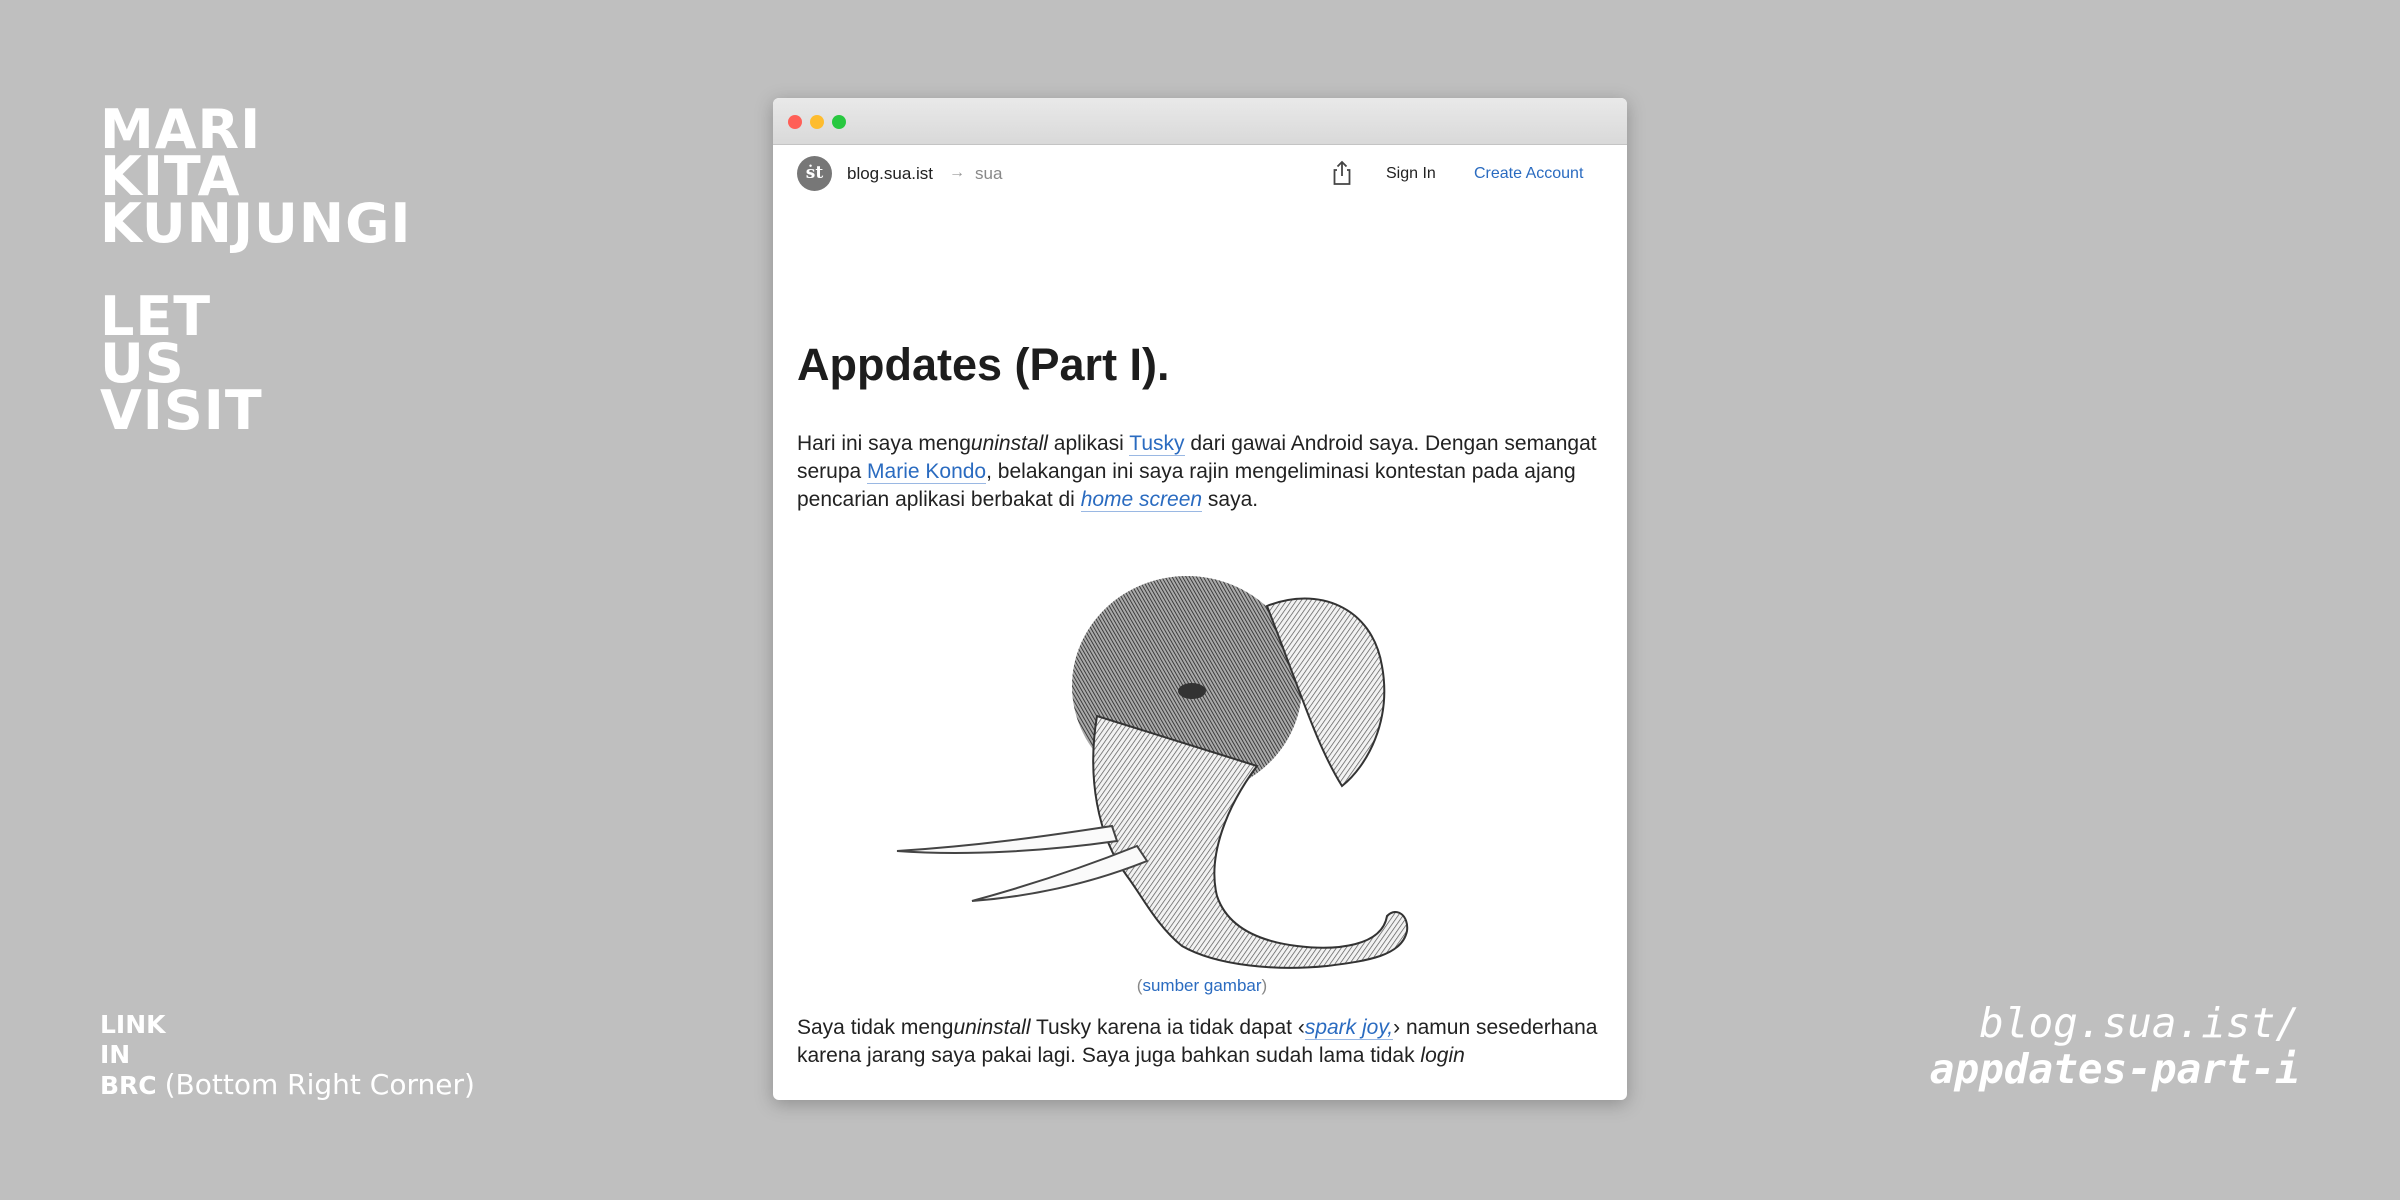  Describe the element at coordinates (1141, 500) in the screenshot. I see `home-screen-link: home screen` at that location.